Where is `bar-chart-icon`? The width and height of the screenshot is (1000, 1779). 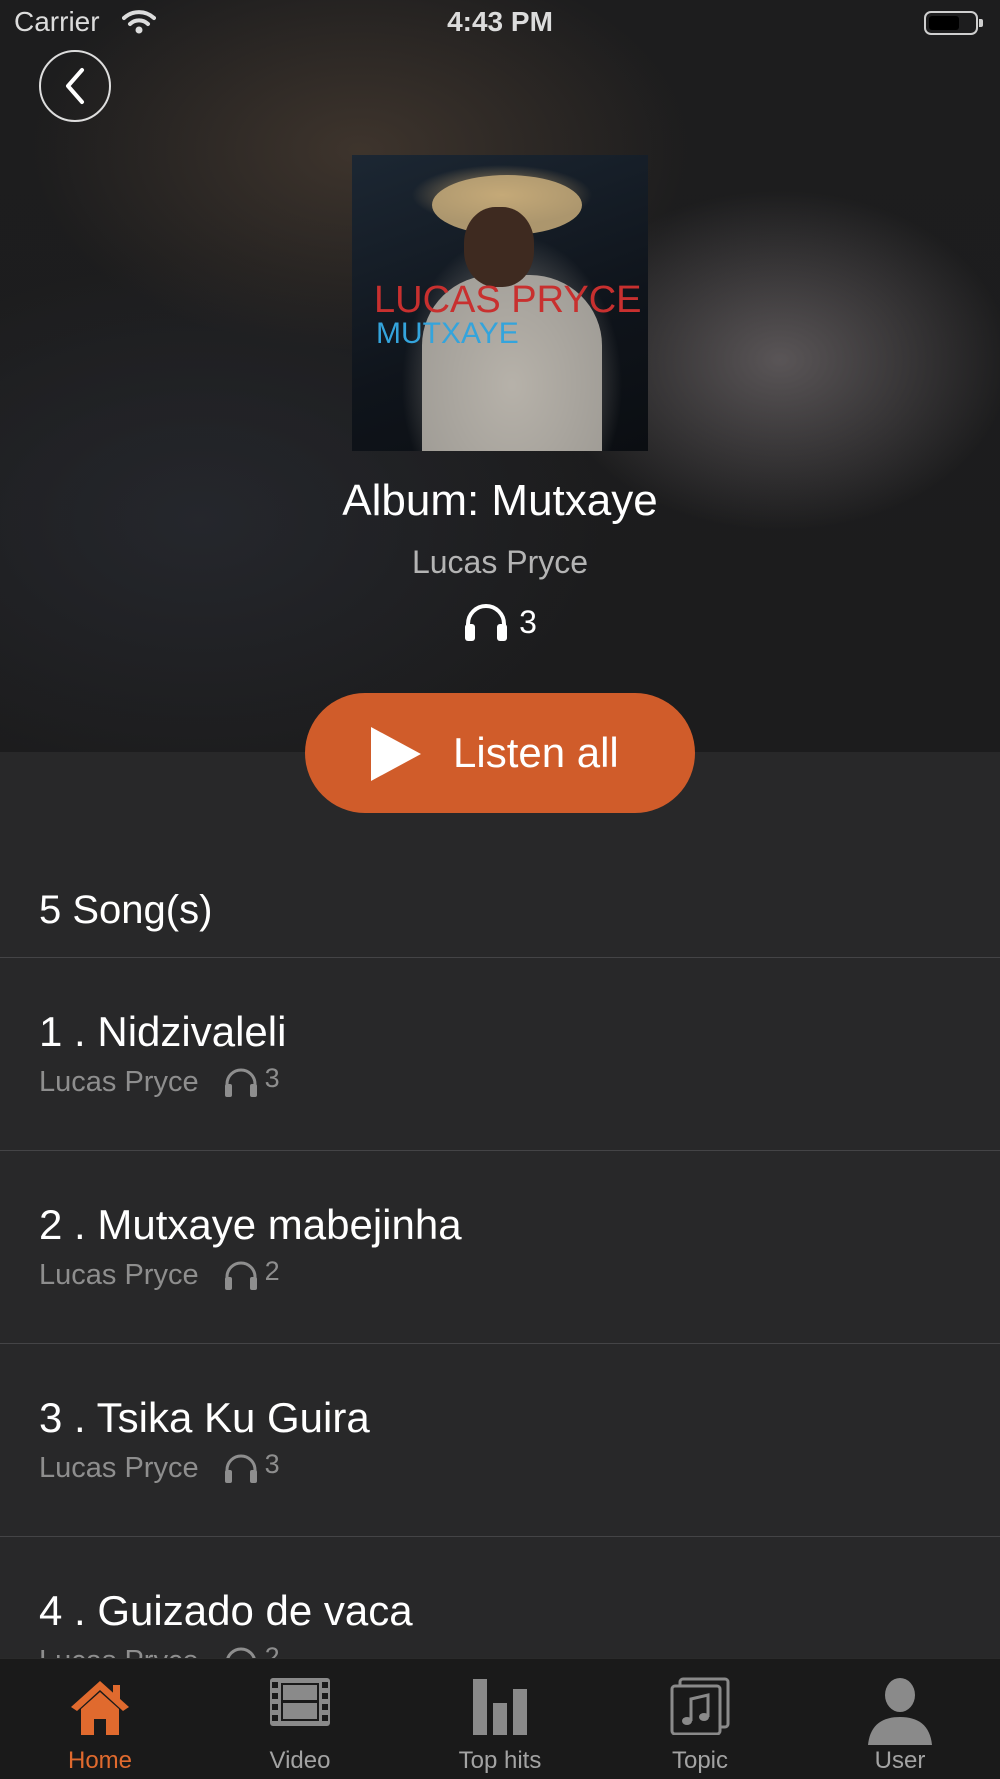 bar-chart-icon is located at coordinates (500, 1707).